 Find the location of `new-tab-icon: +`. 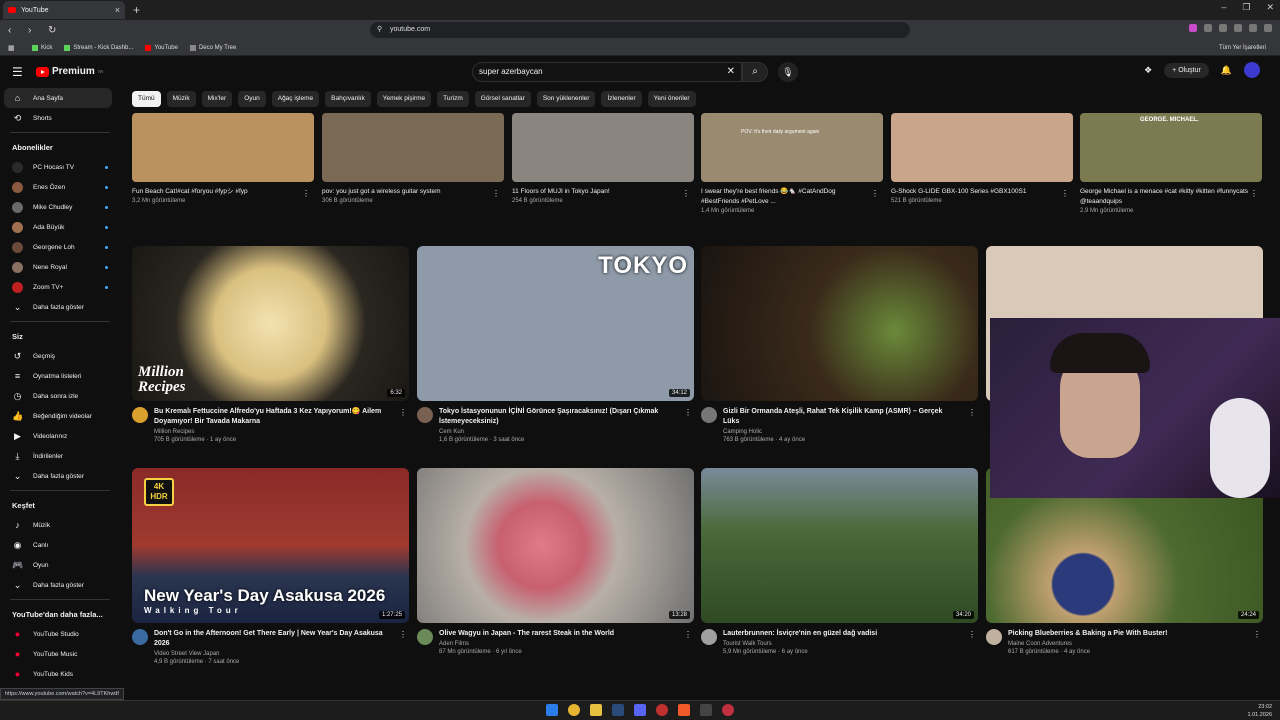

new-tab-icon: + is located at coordinates (136, 10).